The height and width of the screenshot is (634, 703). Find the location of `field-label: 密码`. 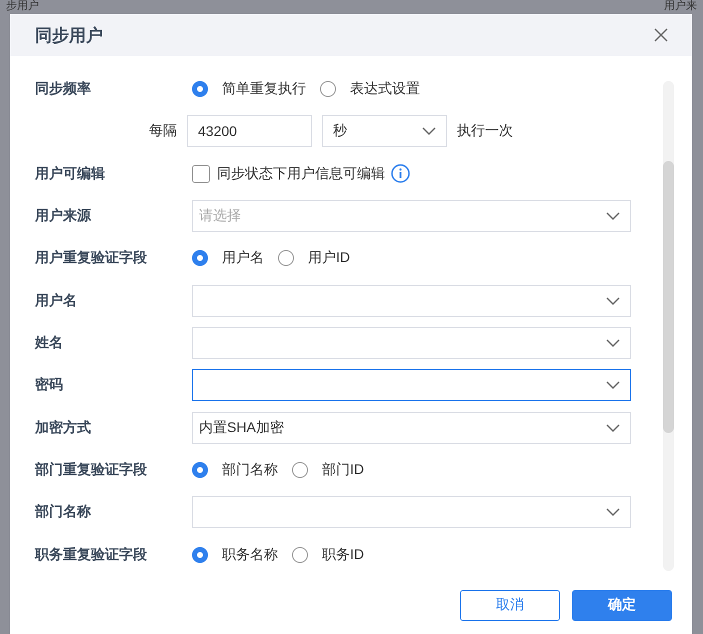

field-label: 密码 is located at coordinates (49, 385).